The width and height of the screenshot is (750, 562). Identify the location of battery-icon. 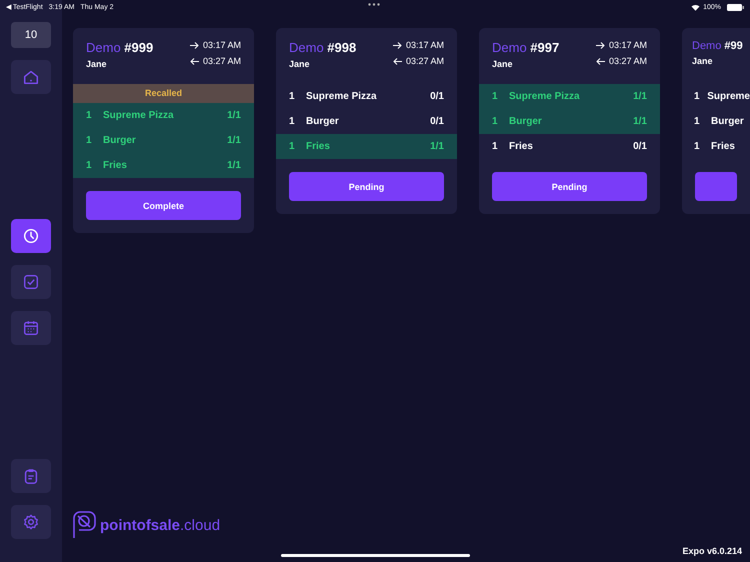
(735, 7).